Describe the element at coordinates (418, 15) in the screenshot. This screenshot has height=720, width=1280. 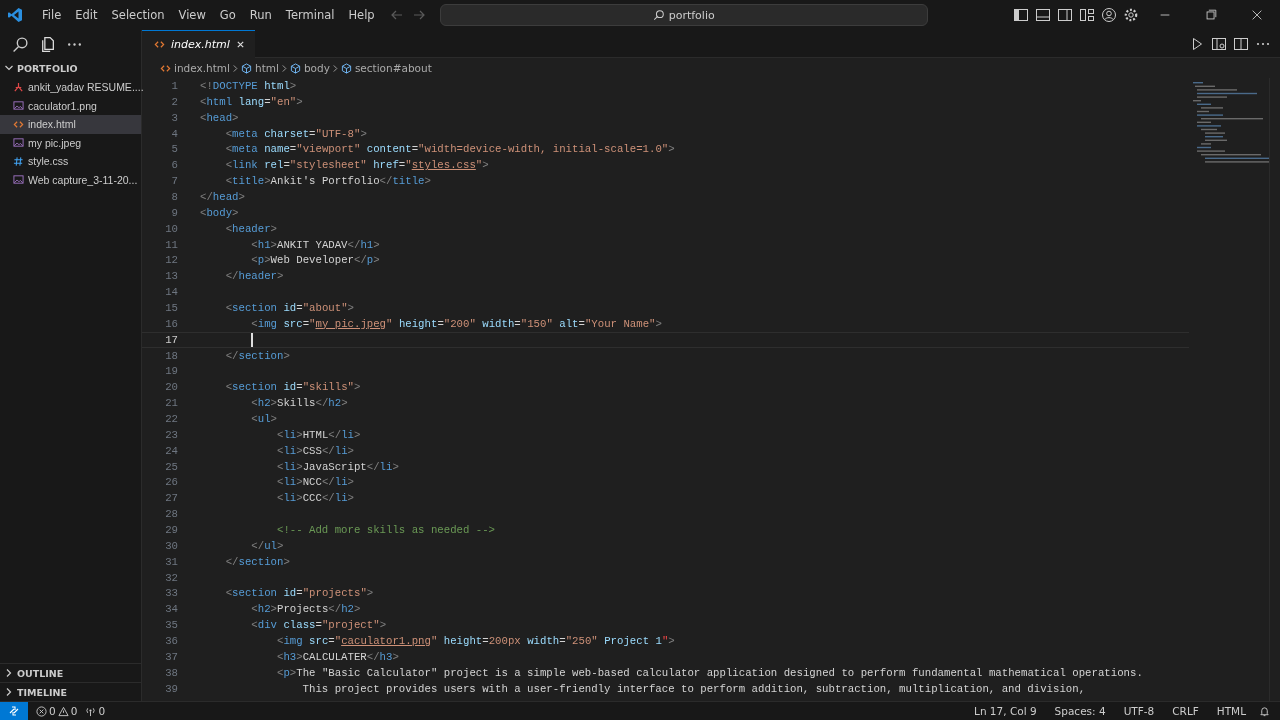
I see `forward-arrow-icon` at that location.